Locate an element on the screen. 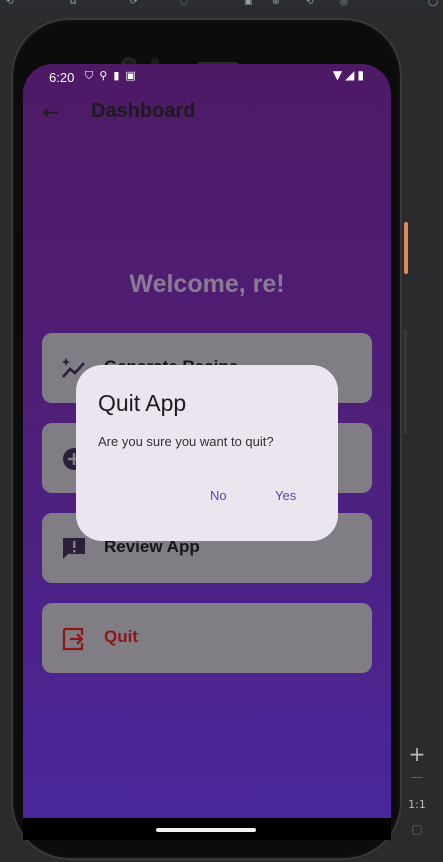  wifi-icon: ▼ is located at coordinates (339, 75).